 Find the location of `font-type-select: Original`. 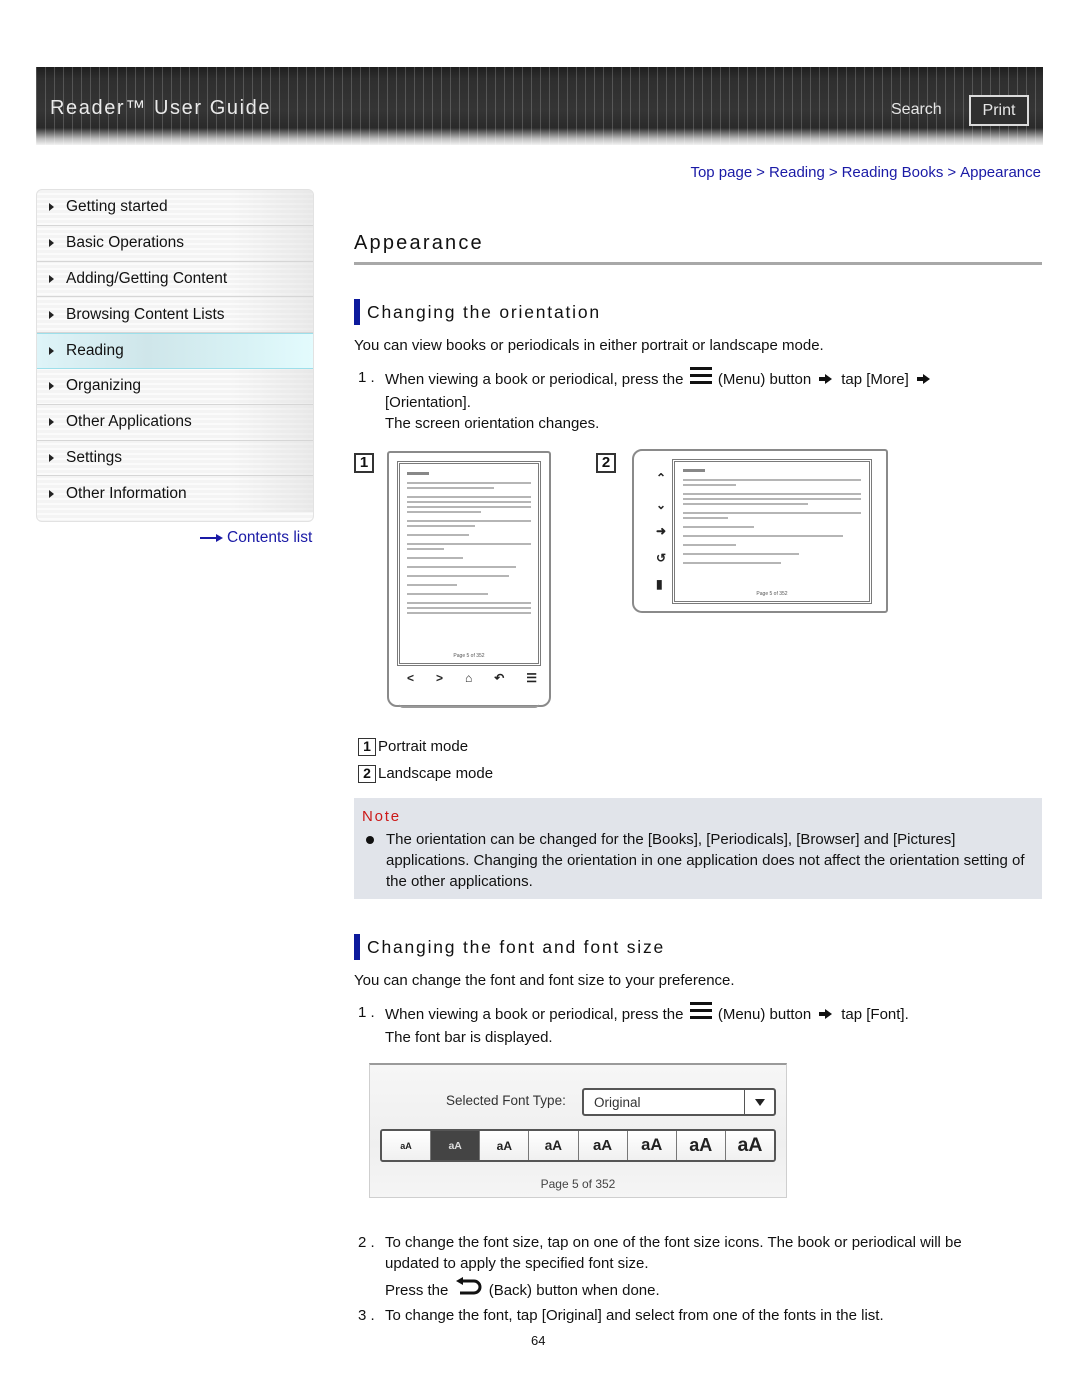

font-type-select: Original is located at coordinates (679, 1102).